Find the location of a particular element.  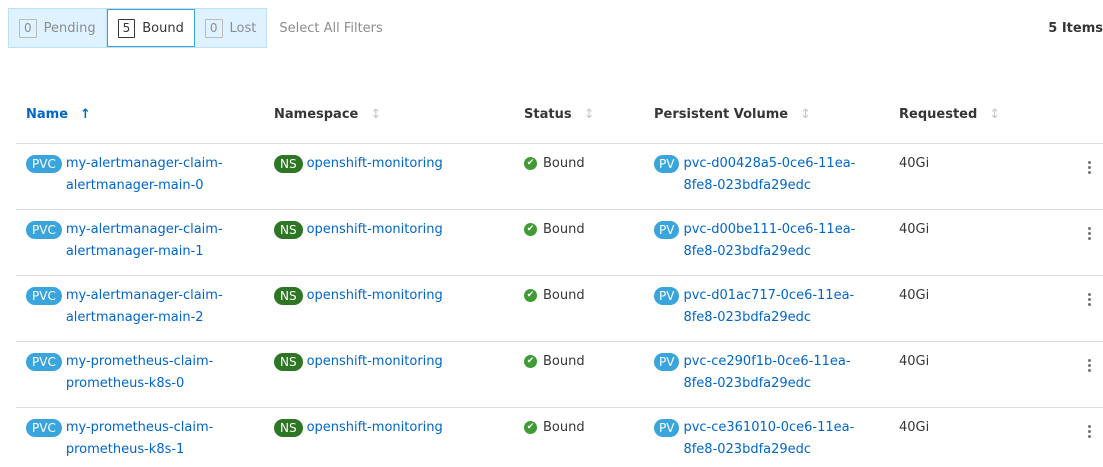

persistent-volume-link: pvc-d00be111-0ce6-11ea- 8fe8-023bdfa29edc is located at coordinates (769, 241).